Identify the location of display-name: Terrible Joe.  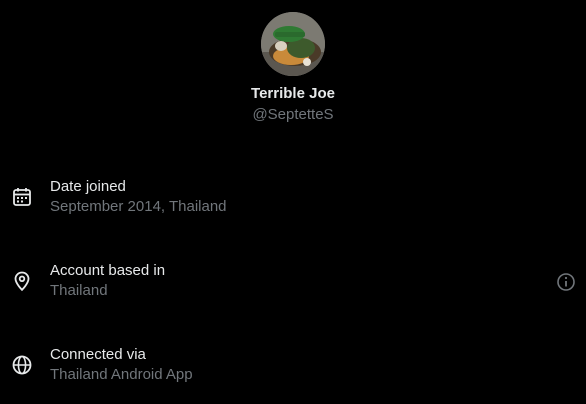
(293, 93).